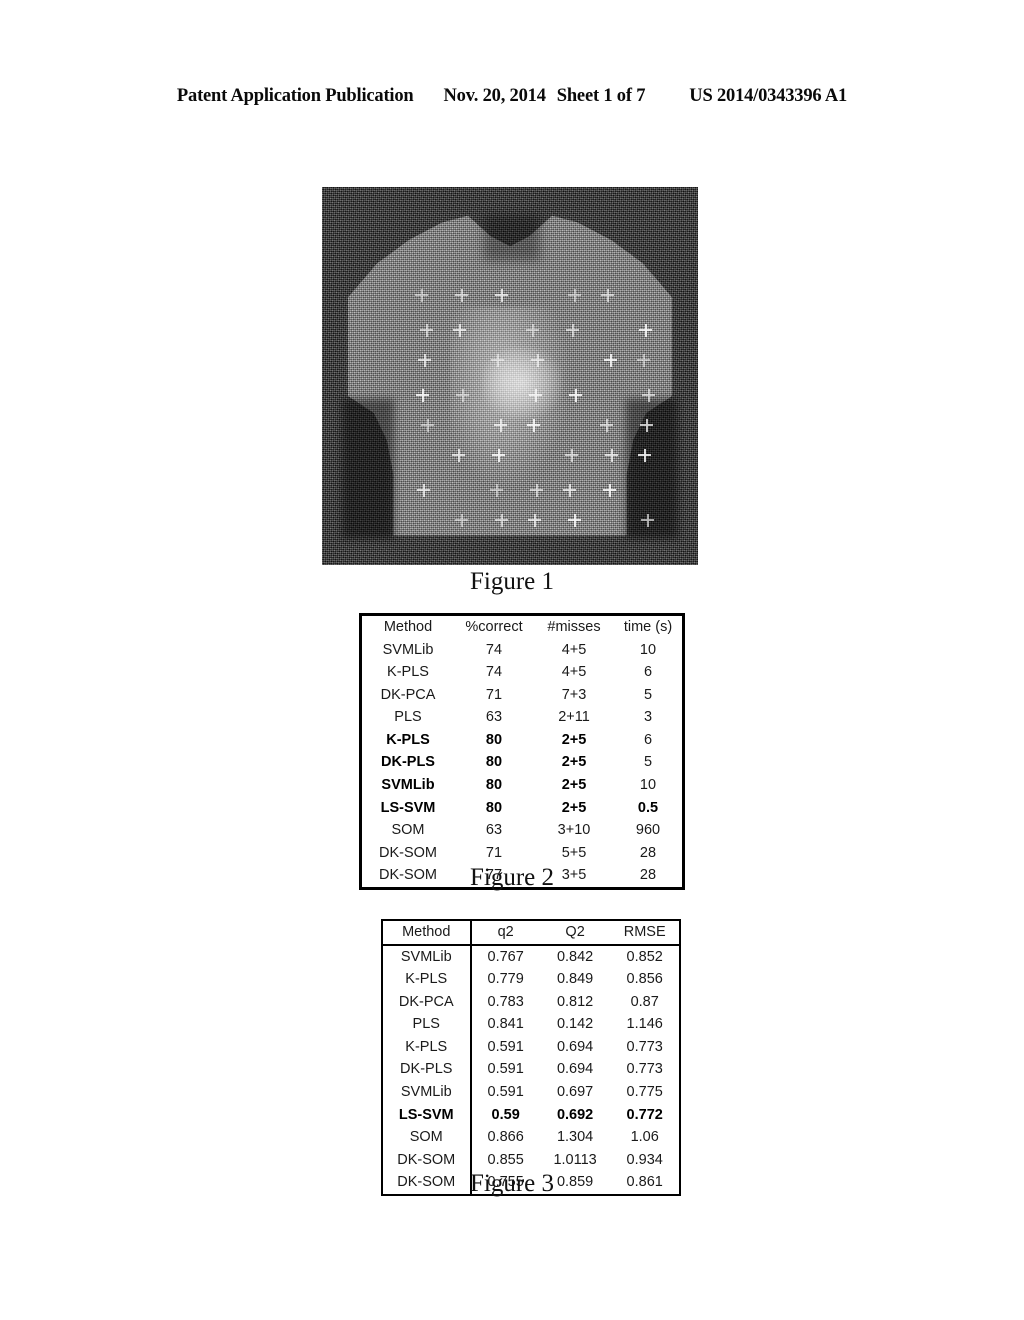  What do you see at coordinates (522, 808) in the screenshot?
I see `table-row: LS-SVM 80 2+5 0.5` at bounding box center [522, 808].